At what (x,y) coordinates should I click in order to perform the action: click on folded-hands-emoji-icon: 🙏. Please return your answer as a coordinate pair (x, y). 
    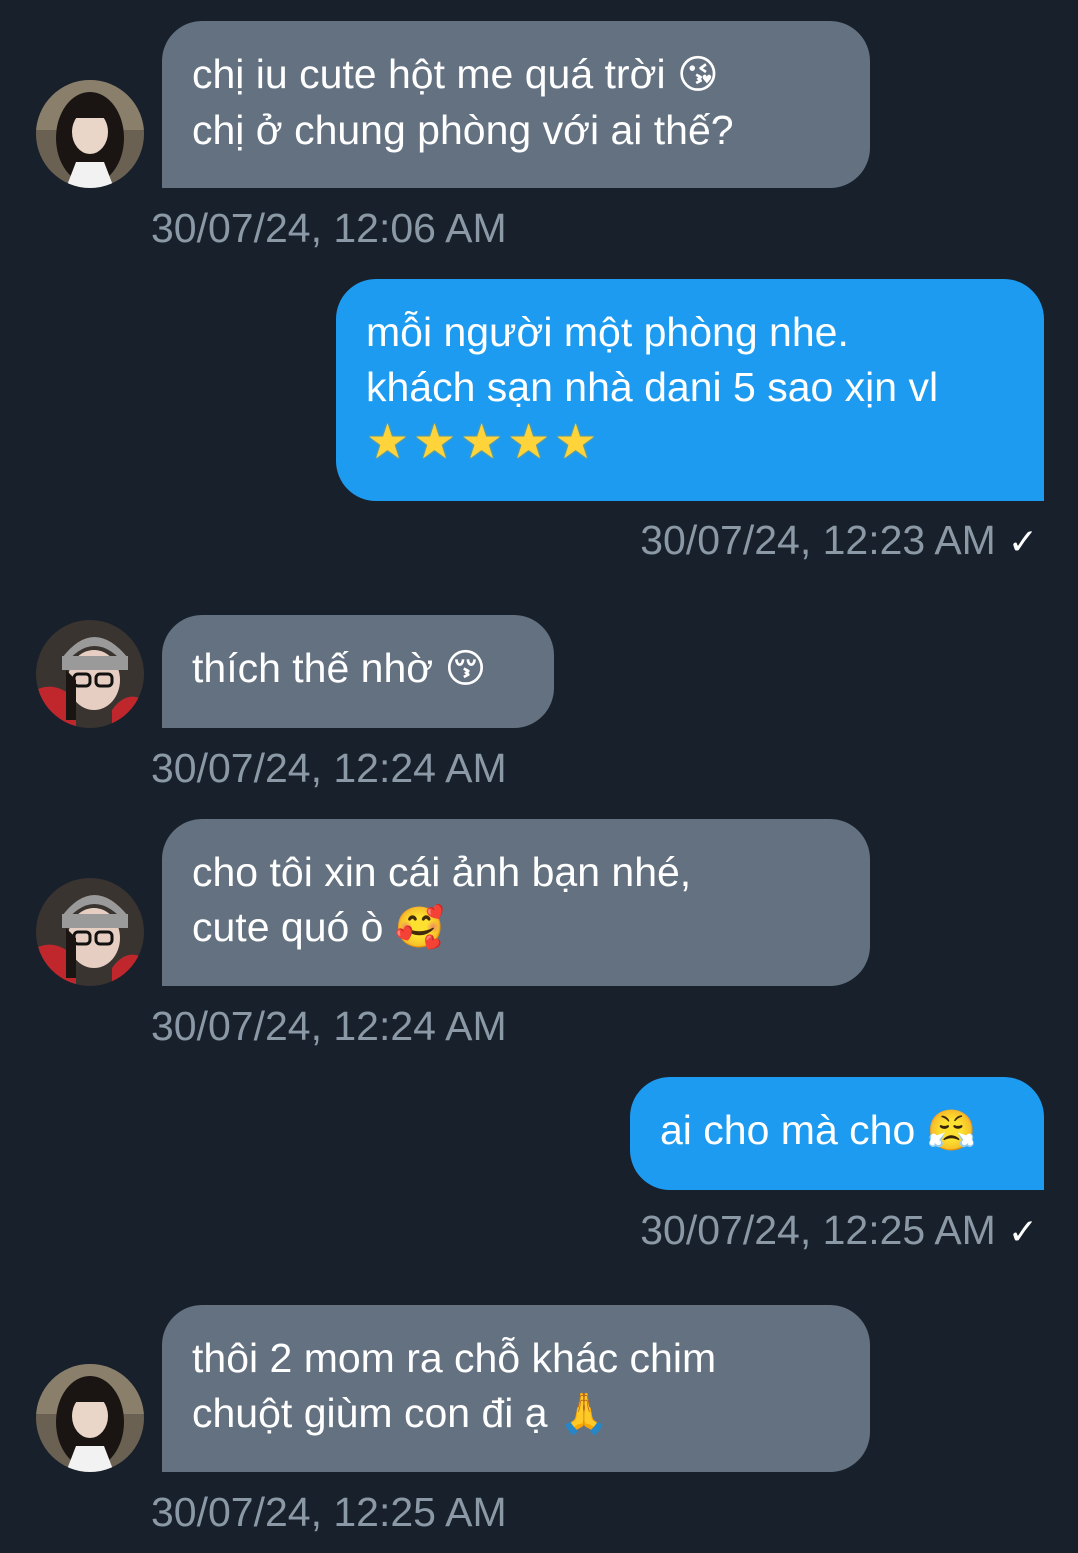
    Looking at the image, I should click on (583, 1414).